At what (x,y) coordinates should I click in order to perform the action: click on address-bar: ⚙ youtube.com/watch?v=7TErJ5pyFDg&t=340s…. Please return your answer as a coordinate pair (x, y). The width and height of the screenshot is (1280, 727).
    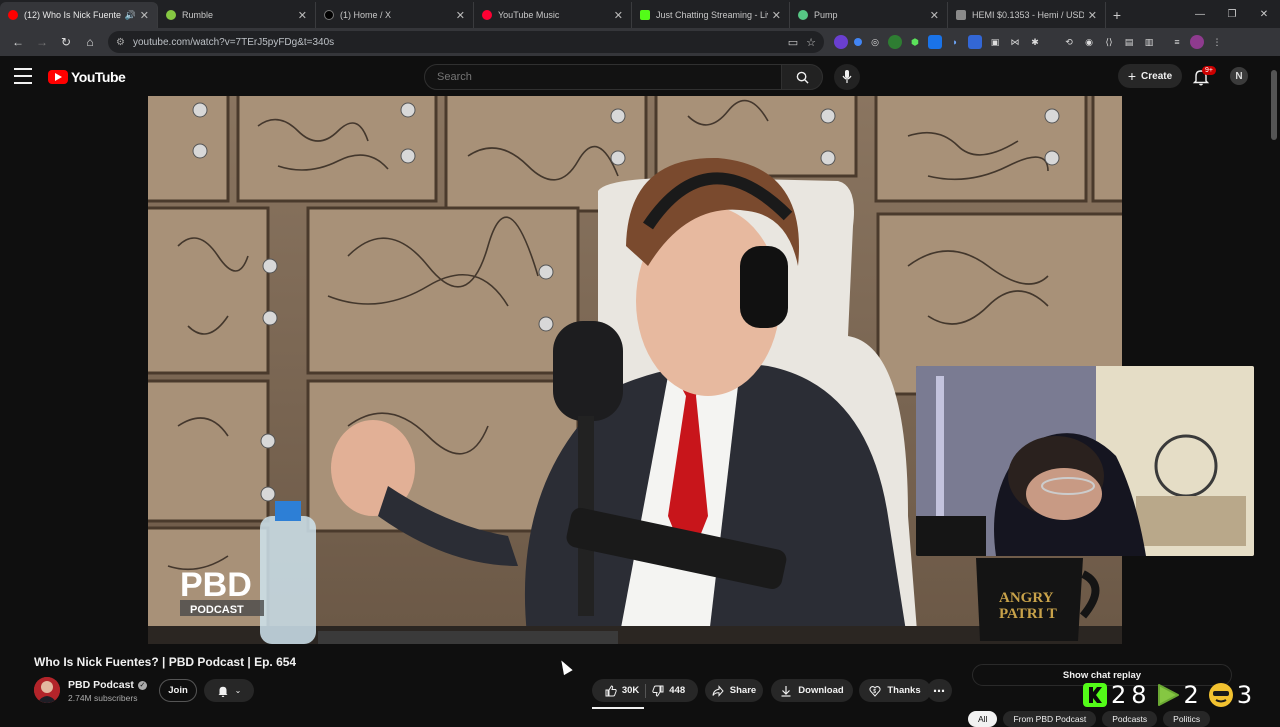
    Looking at the image, I should click on (466, 42).